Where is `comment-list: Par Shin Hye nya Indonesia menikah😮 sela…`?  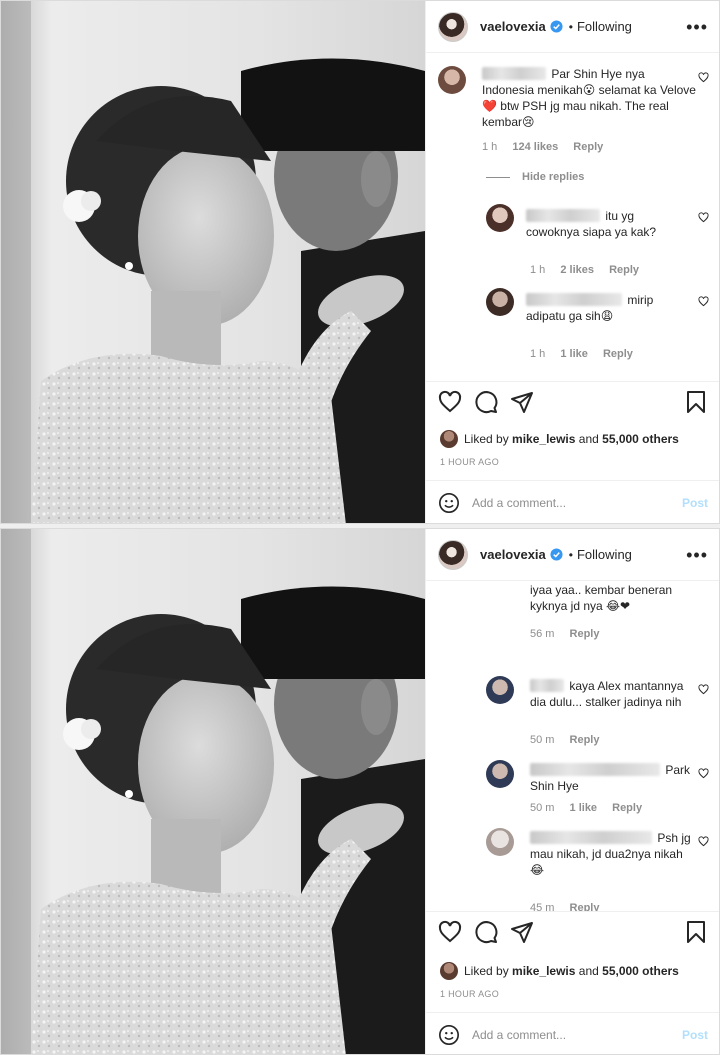 comment-list: Par Shin Hye nya Indonesia menikah😮 sela… is located at coordinates (572, 217).